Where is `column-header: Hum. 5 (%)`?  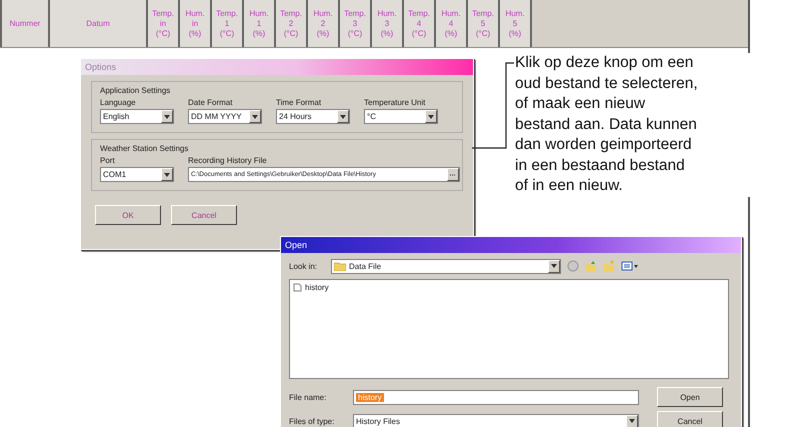 column-header: Hum. 5 (%) is located at coordinates (514, 23).